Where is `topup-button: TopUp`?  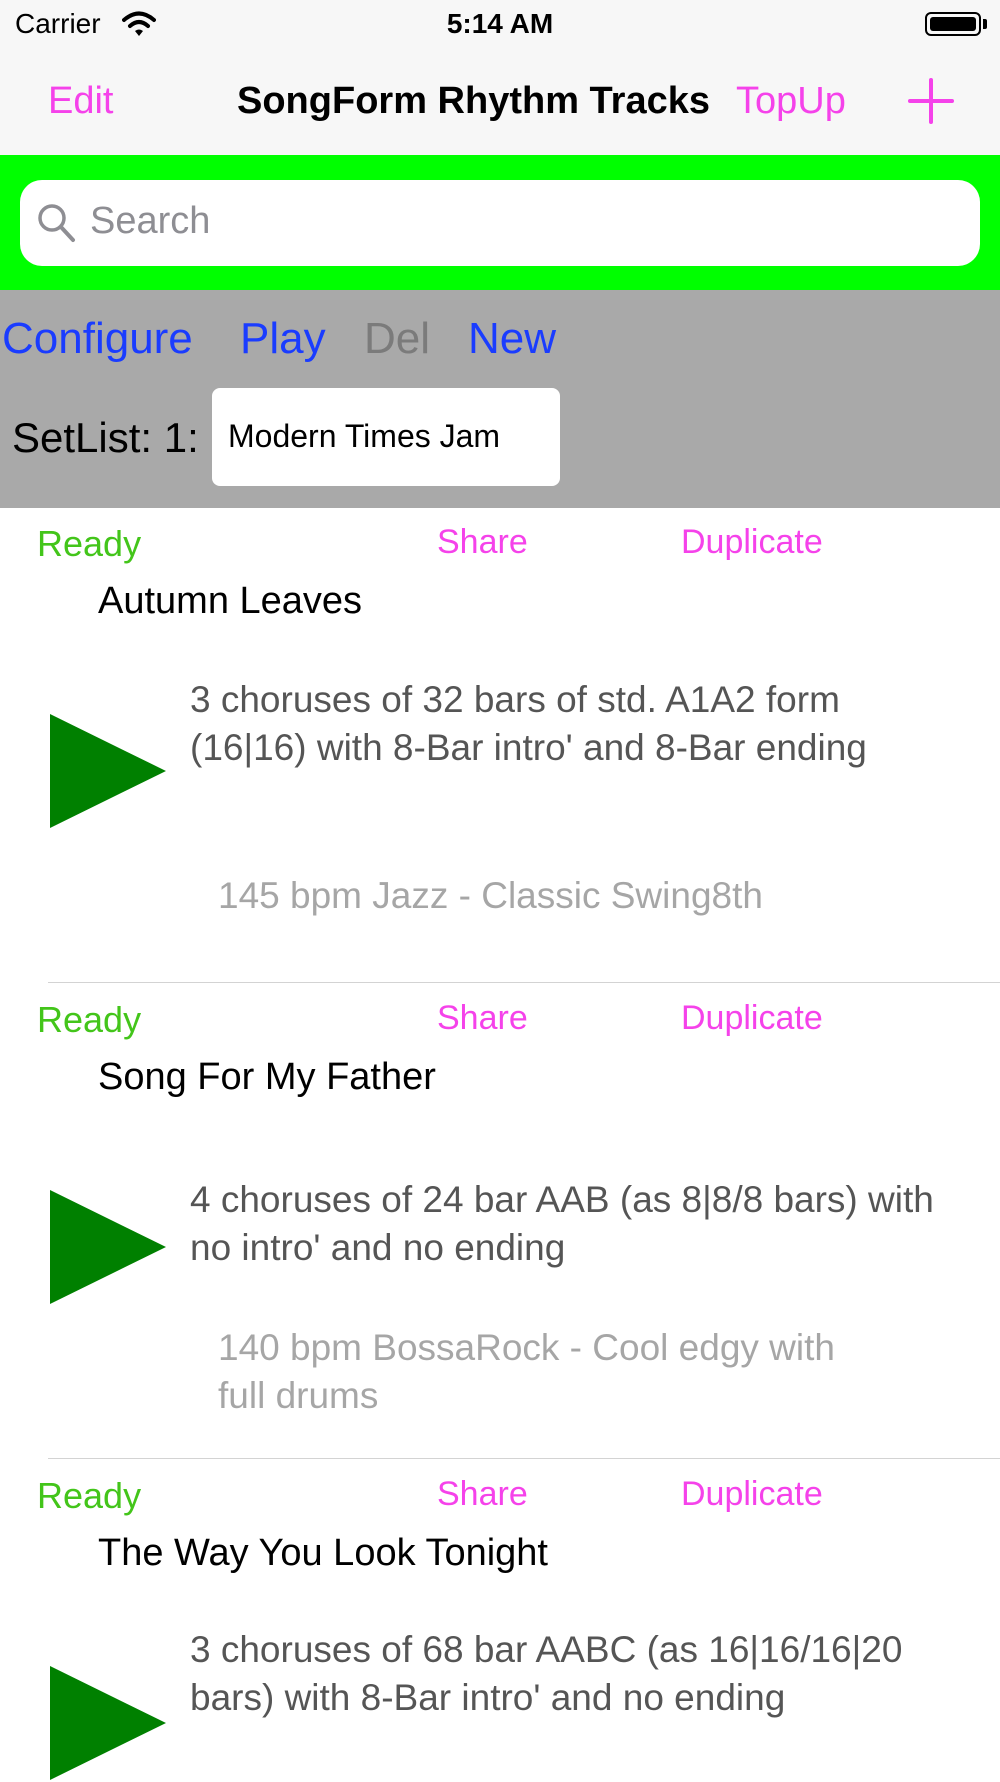 topup-button: TopUp is located at coordinates (791, 101).